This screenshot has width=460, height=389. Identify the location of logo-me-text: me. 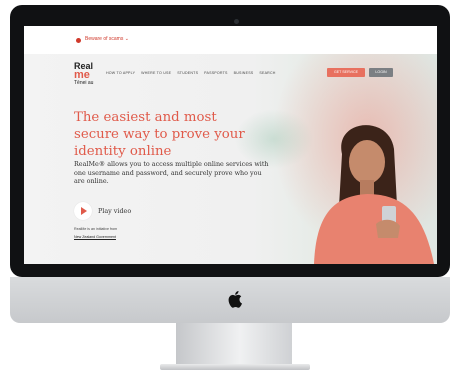
(82, 75).